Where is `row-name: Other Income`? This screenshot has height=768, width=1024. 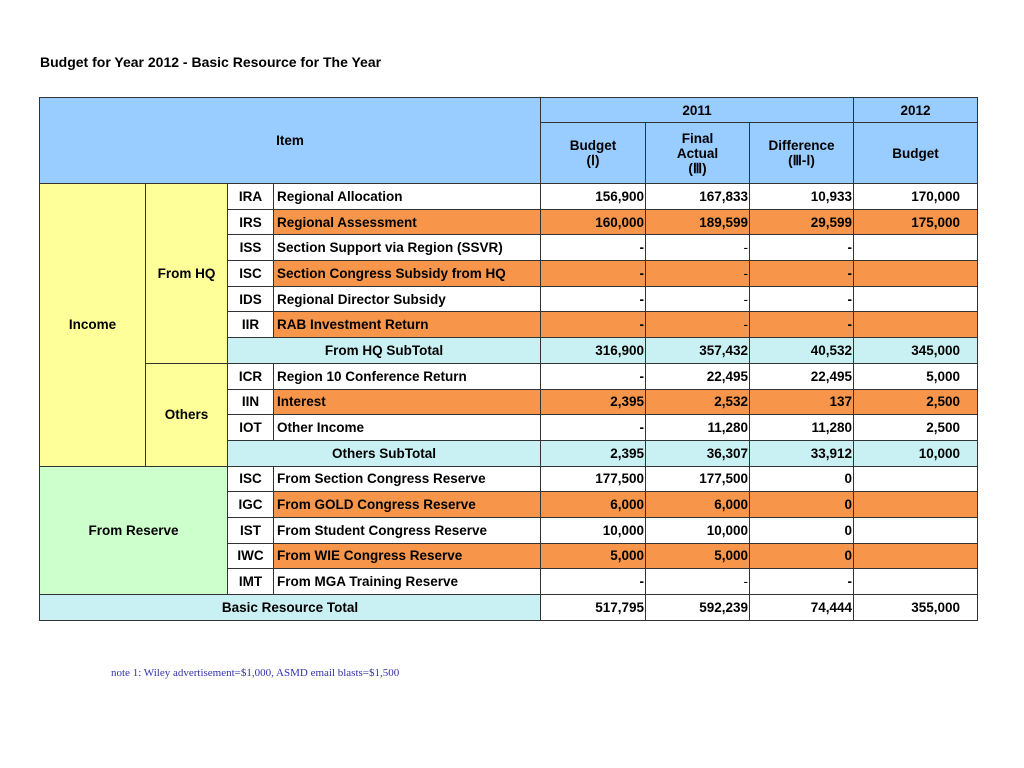 row-name: Other Income is located at coordinates (407, 427).